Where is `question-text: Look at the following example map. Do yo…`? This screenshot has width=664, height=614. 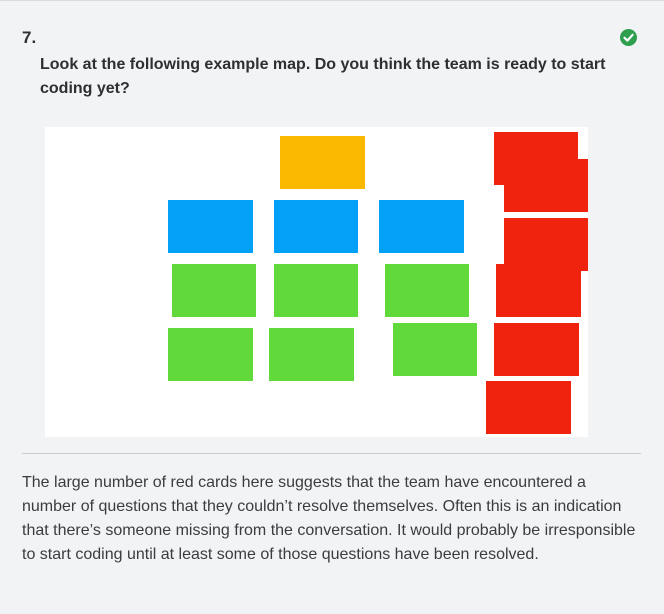
question-text: Look at the following example map. Do yo… is located at coordinates (323, 76).